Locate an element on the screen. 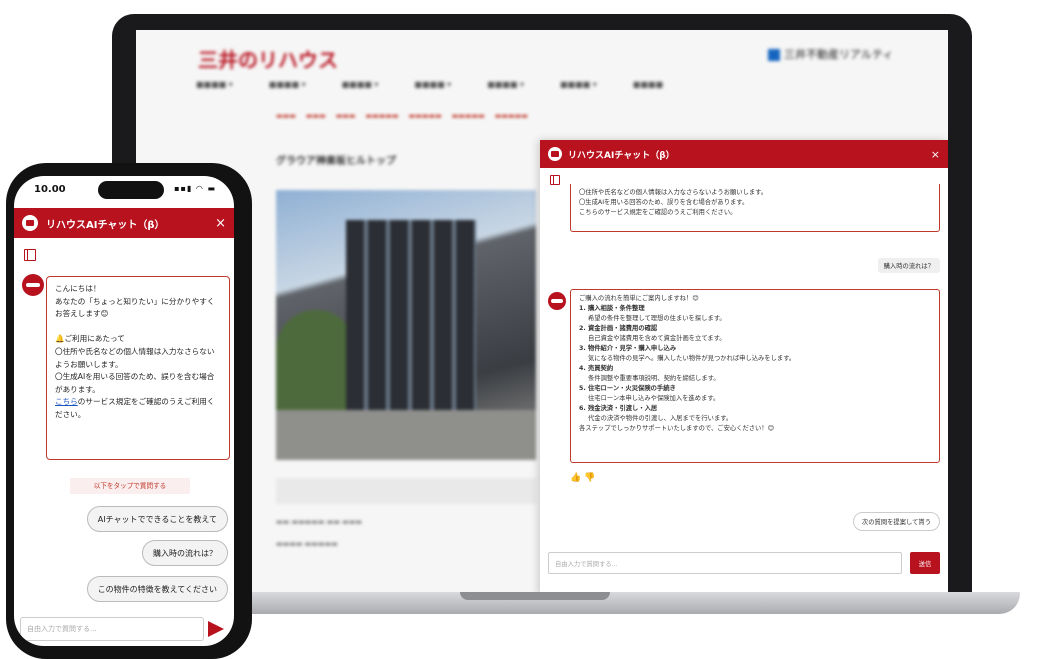 This screenshot has width=1046, height=659. dynamic-island is located at coordinates (131, 190).